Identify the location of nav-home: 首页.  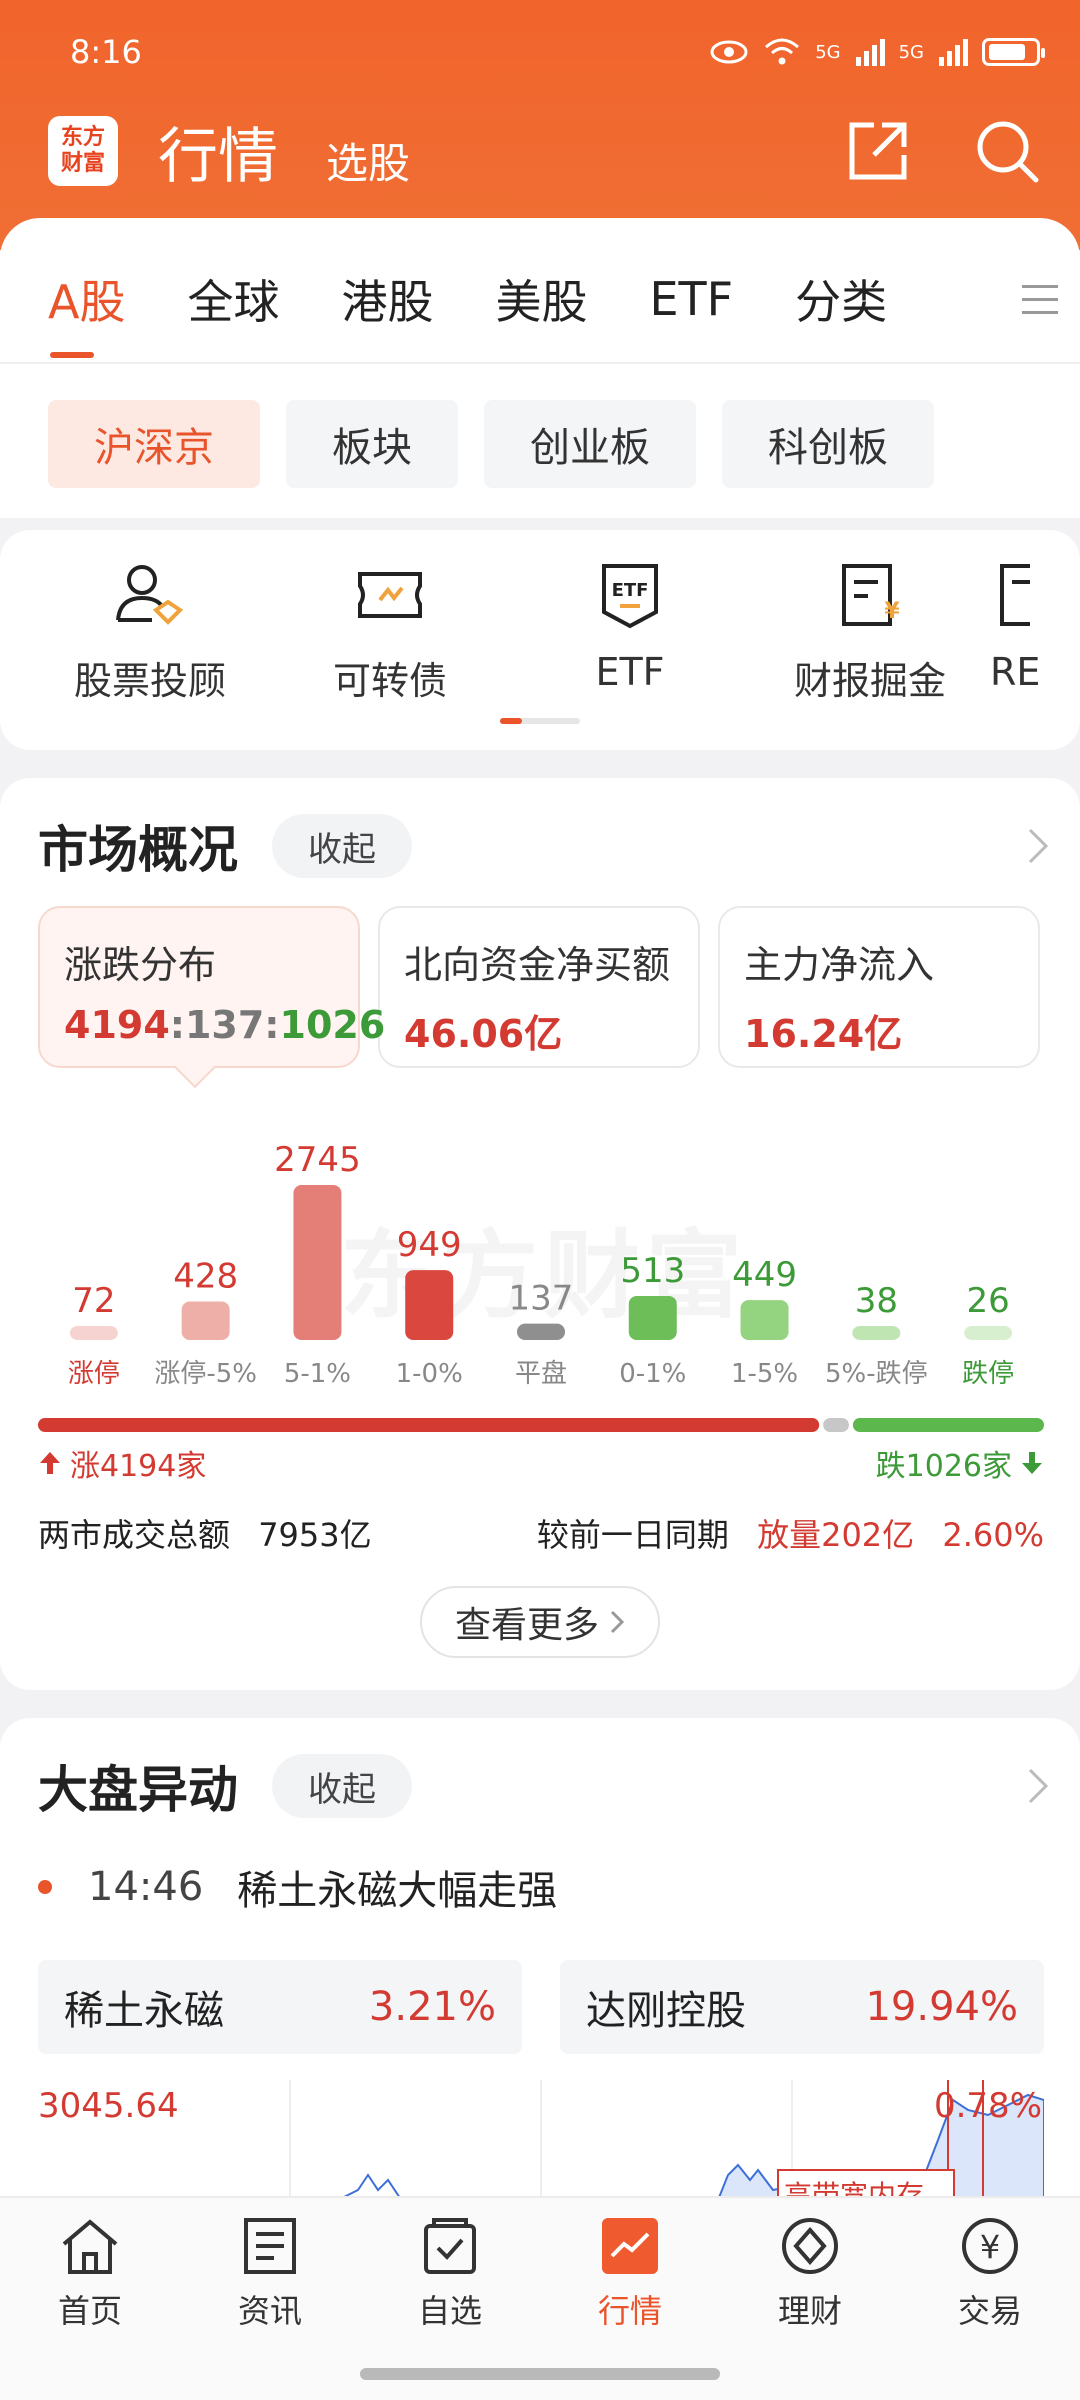
(90, 2274).